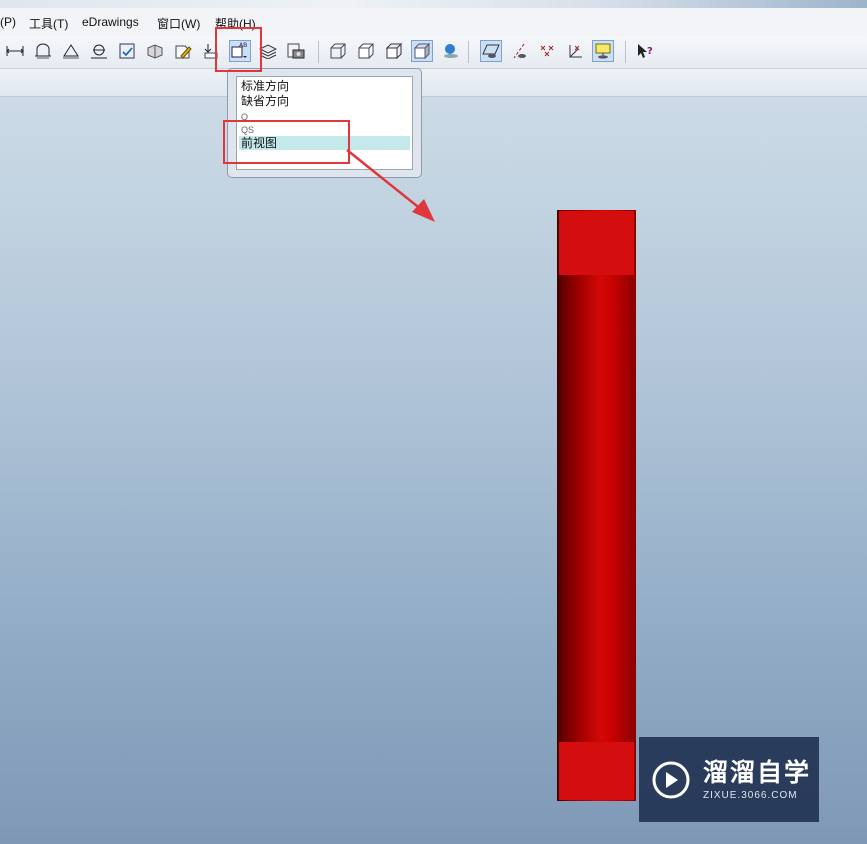 This screenshot has width=867, height=844. I want to click on watermark: 溜溜自学 ZIXUE.3066.COM, so click(729, 779).